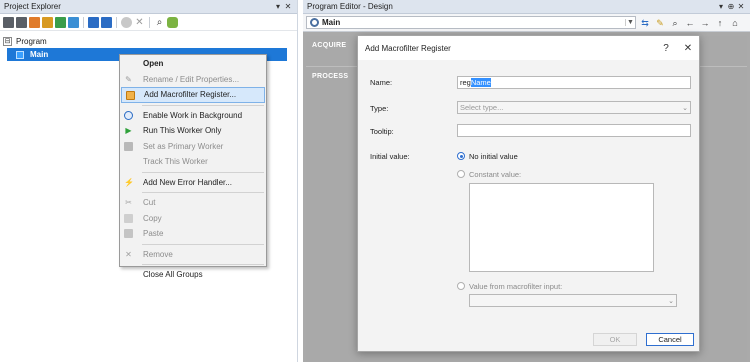  I want to click on project-explorer-toolbar: ✕ ⌕, so click(148, 22).